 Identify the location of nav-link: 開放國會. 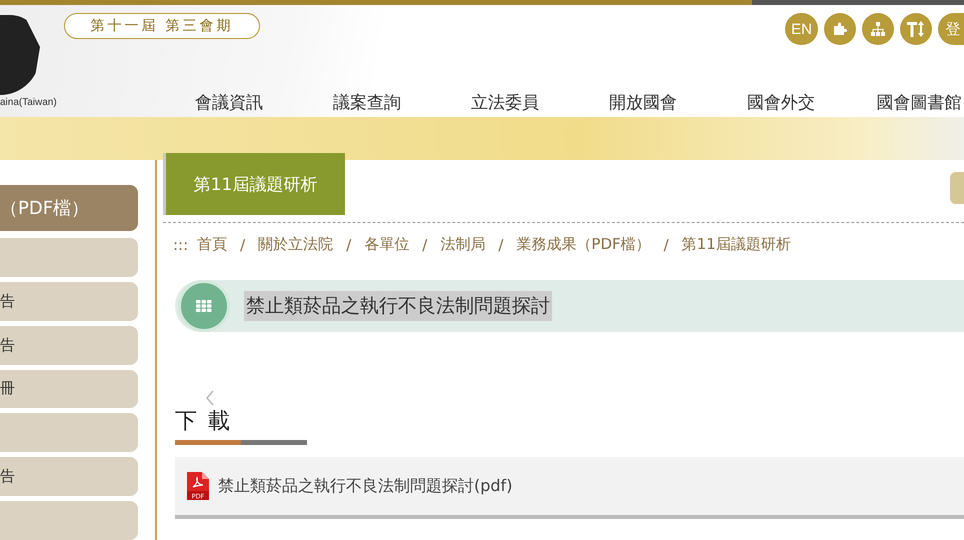
(643, 102).